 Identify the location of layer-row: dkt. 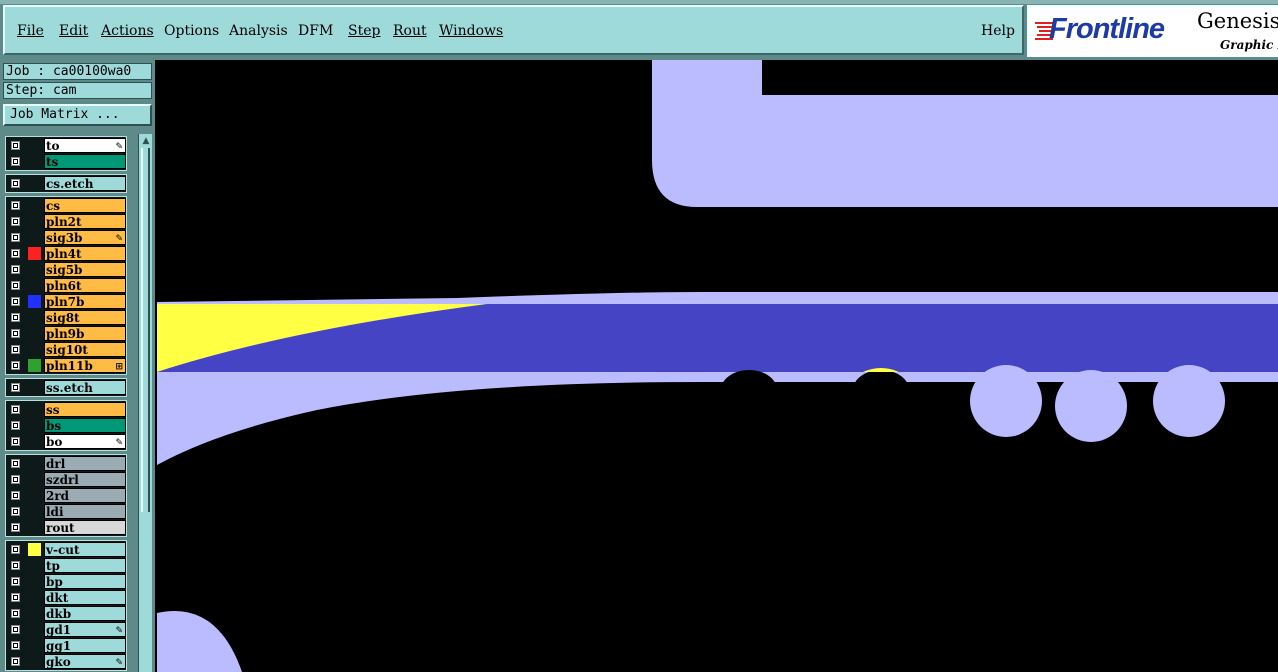
(66, 597).